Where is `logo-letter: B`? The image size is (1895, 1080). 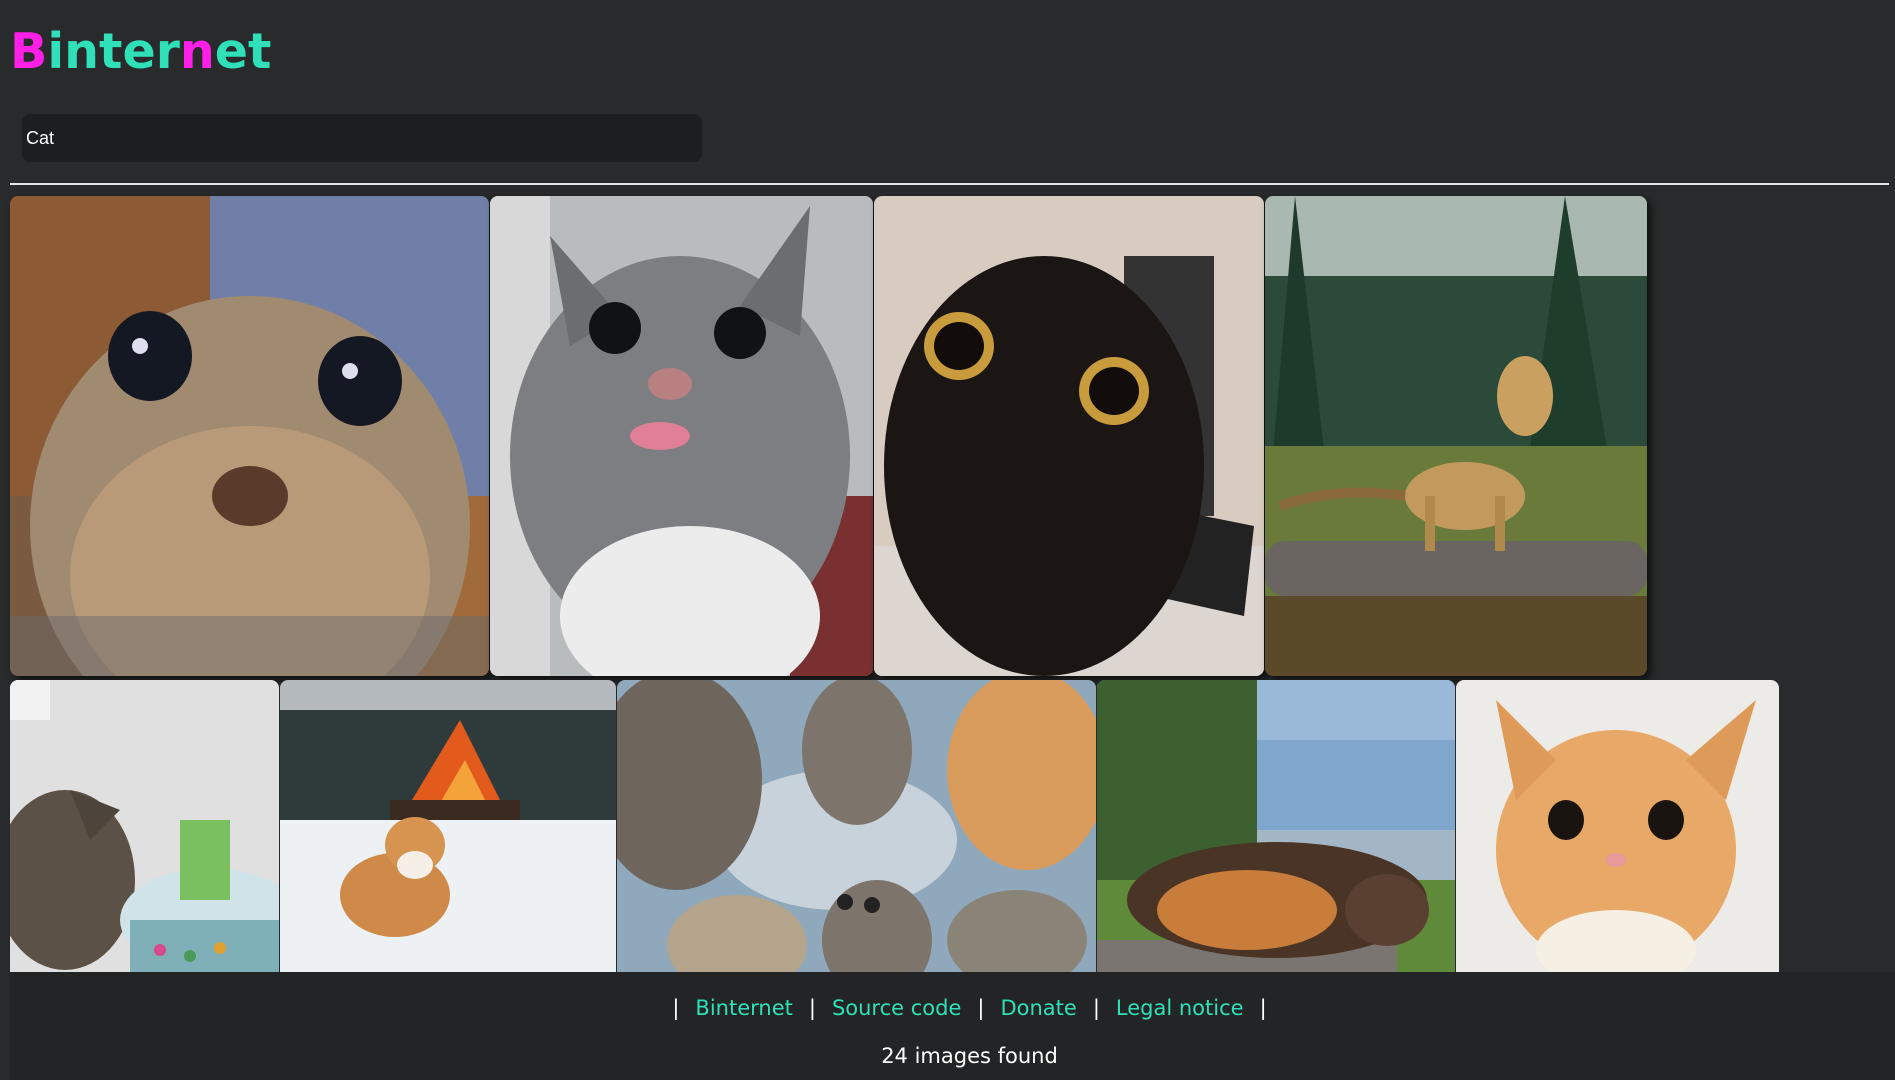
logo-letter: B is located at coordinates (29, 51).